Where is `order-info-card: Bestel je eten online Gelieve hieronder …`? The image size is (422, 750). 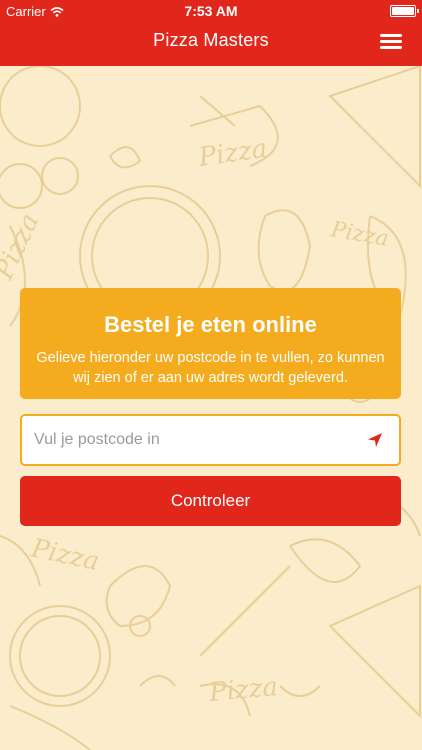 order-info-card: Bestel je eten online Gelieve hieronder … is located at coordinates (210, 343).